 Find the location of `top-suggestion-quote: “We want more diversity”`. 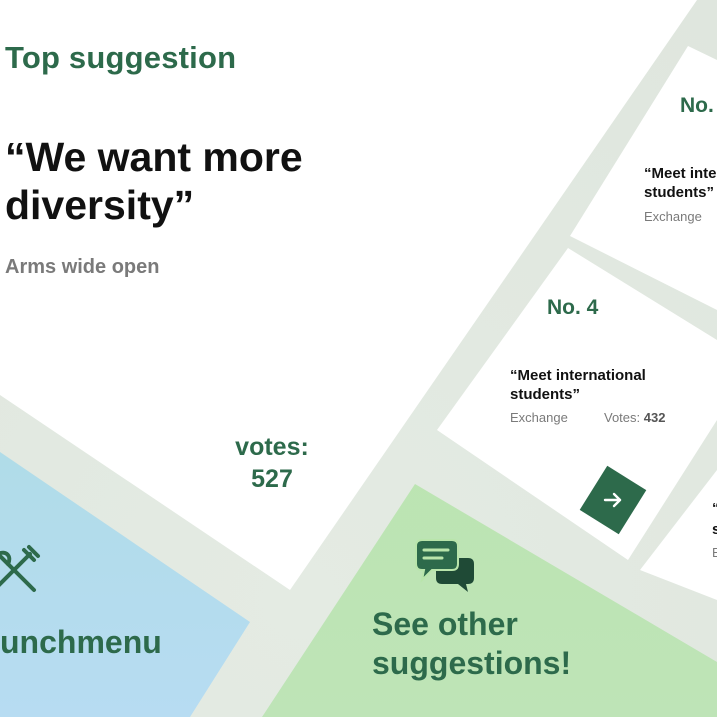

top-suggestion-quote: “We want more diversity” is located at coordinates (154, 181).